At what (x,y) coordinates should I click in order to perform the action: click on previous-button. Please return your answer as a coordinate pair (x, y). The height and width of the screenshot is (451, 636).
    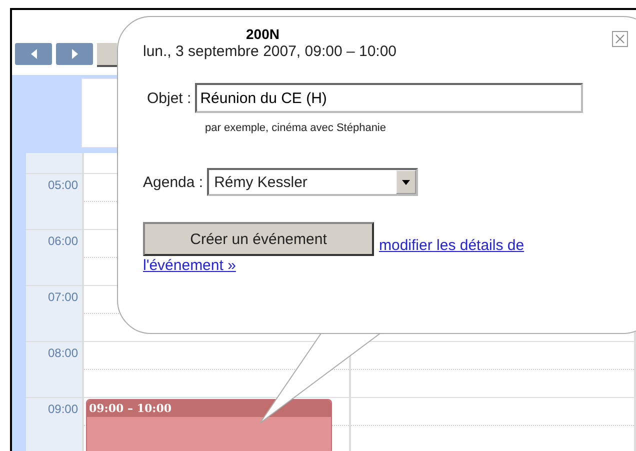
    Looking at the image, I should click on (33, 54).